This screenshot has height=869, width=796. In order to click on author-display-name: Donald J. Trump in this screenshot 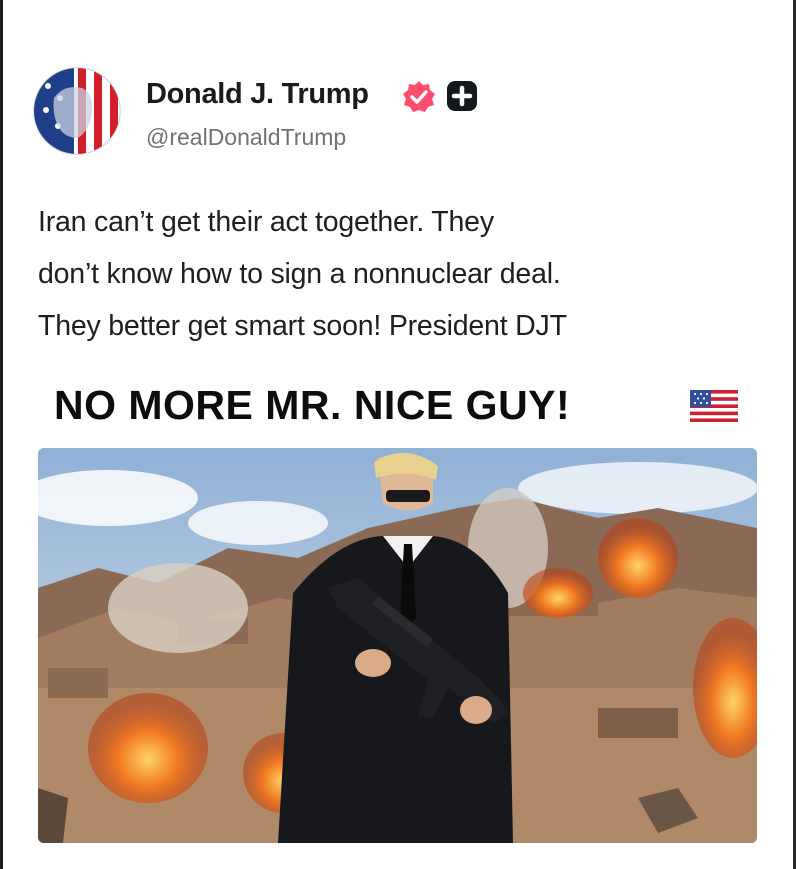, I will do `click(257, 94)`.